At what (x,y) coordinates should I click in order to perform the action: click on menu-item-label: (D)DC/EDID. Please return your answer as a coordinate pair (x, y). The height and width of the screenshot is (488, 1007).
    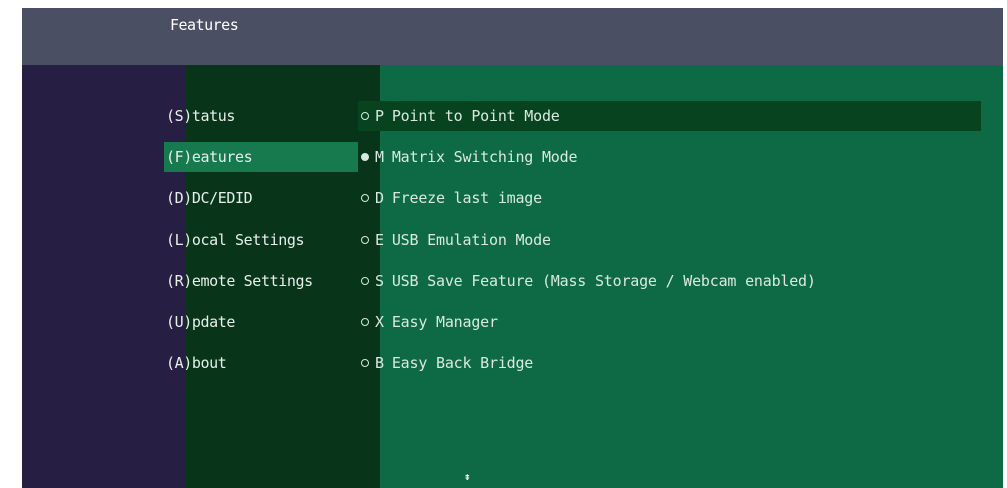
    Looking at the image, I should click on (209, 198).